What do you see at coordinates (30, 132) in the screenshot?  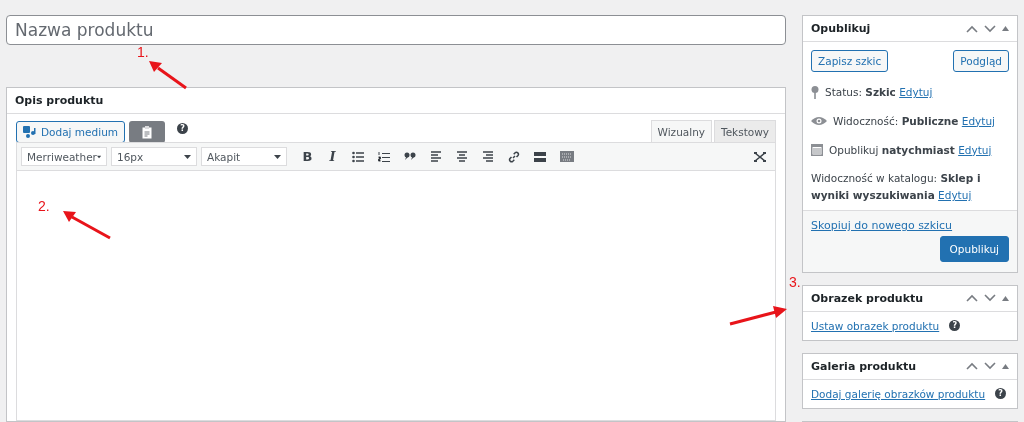 I see `media-icon` at bounding box center [30, 132].